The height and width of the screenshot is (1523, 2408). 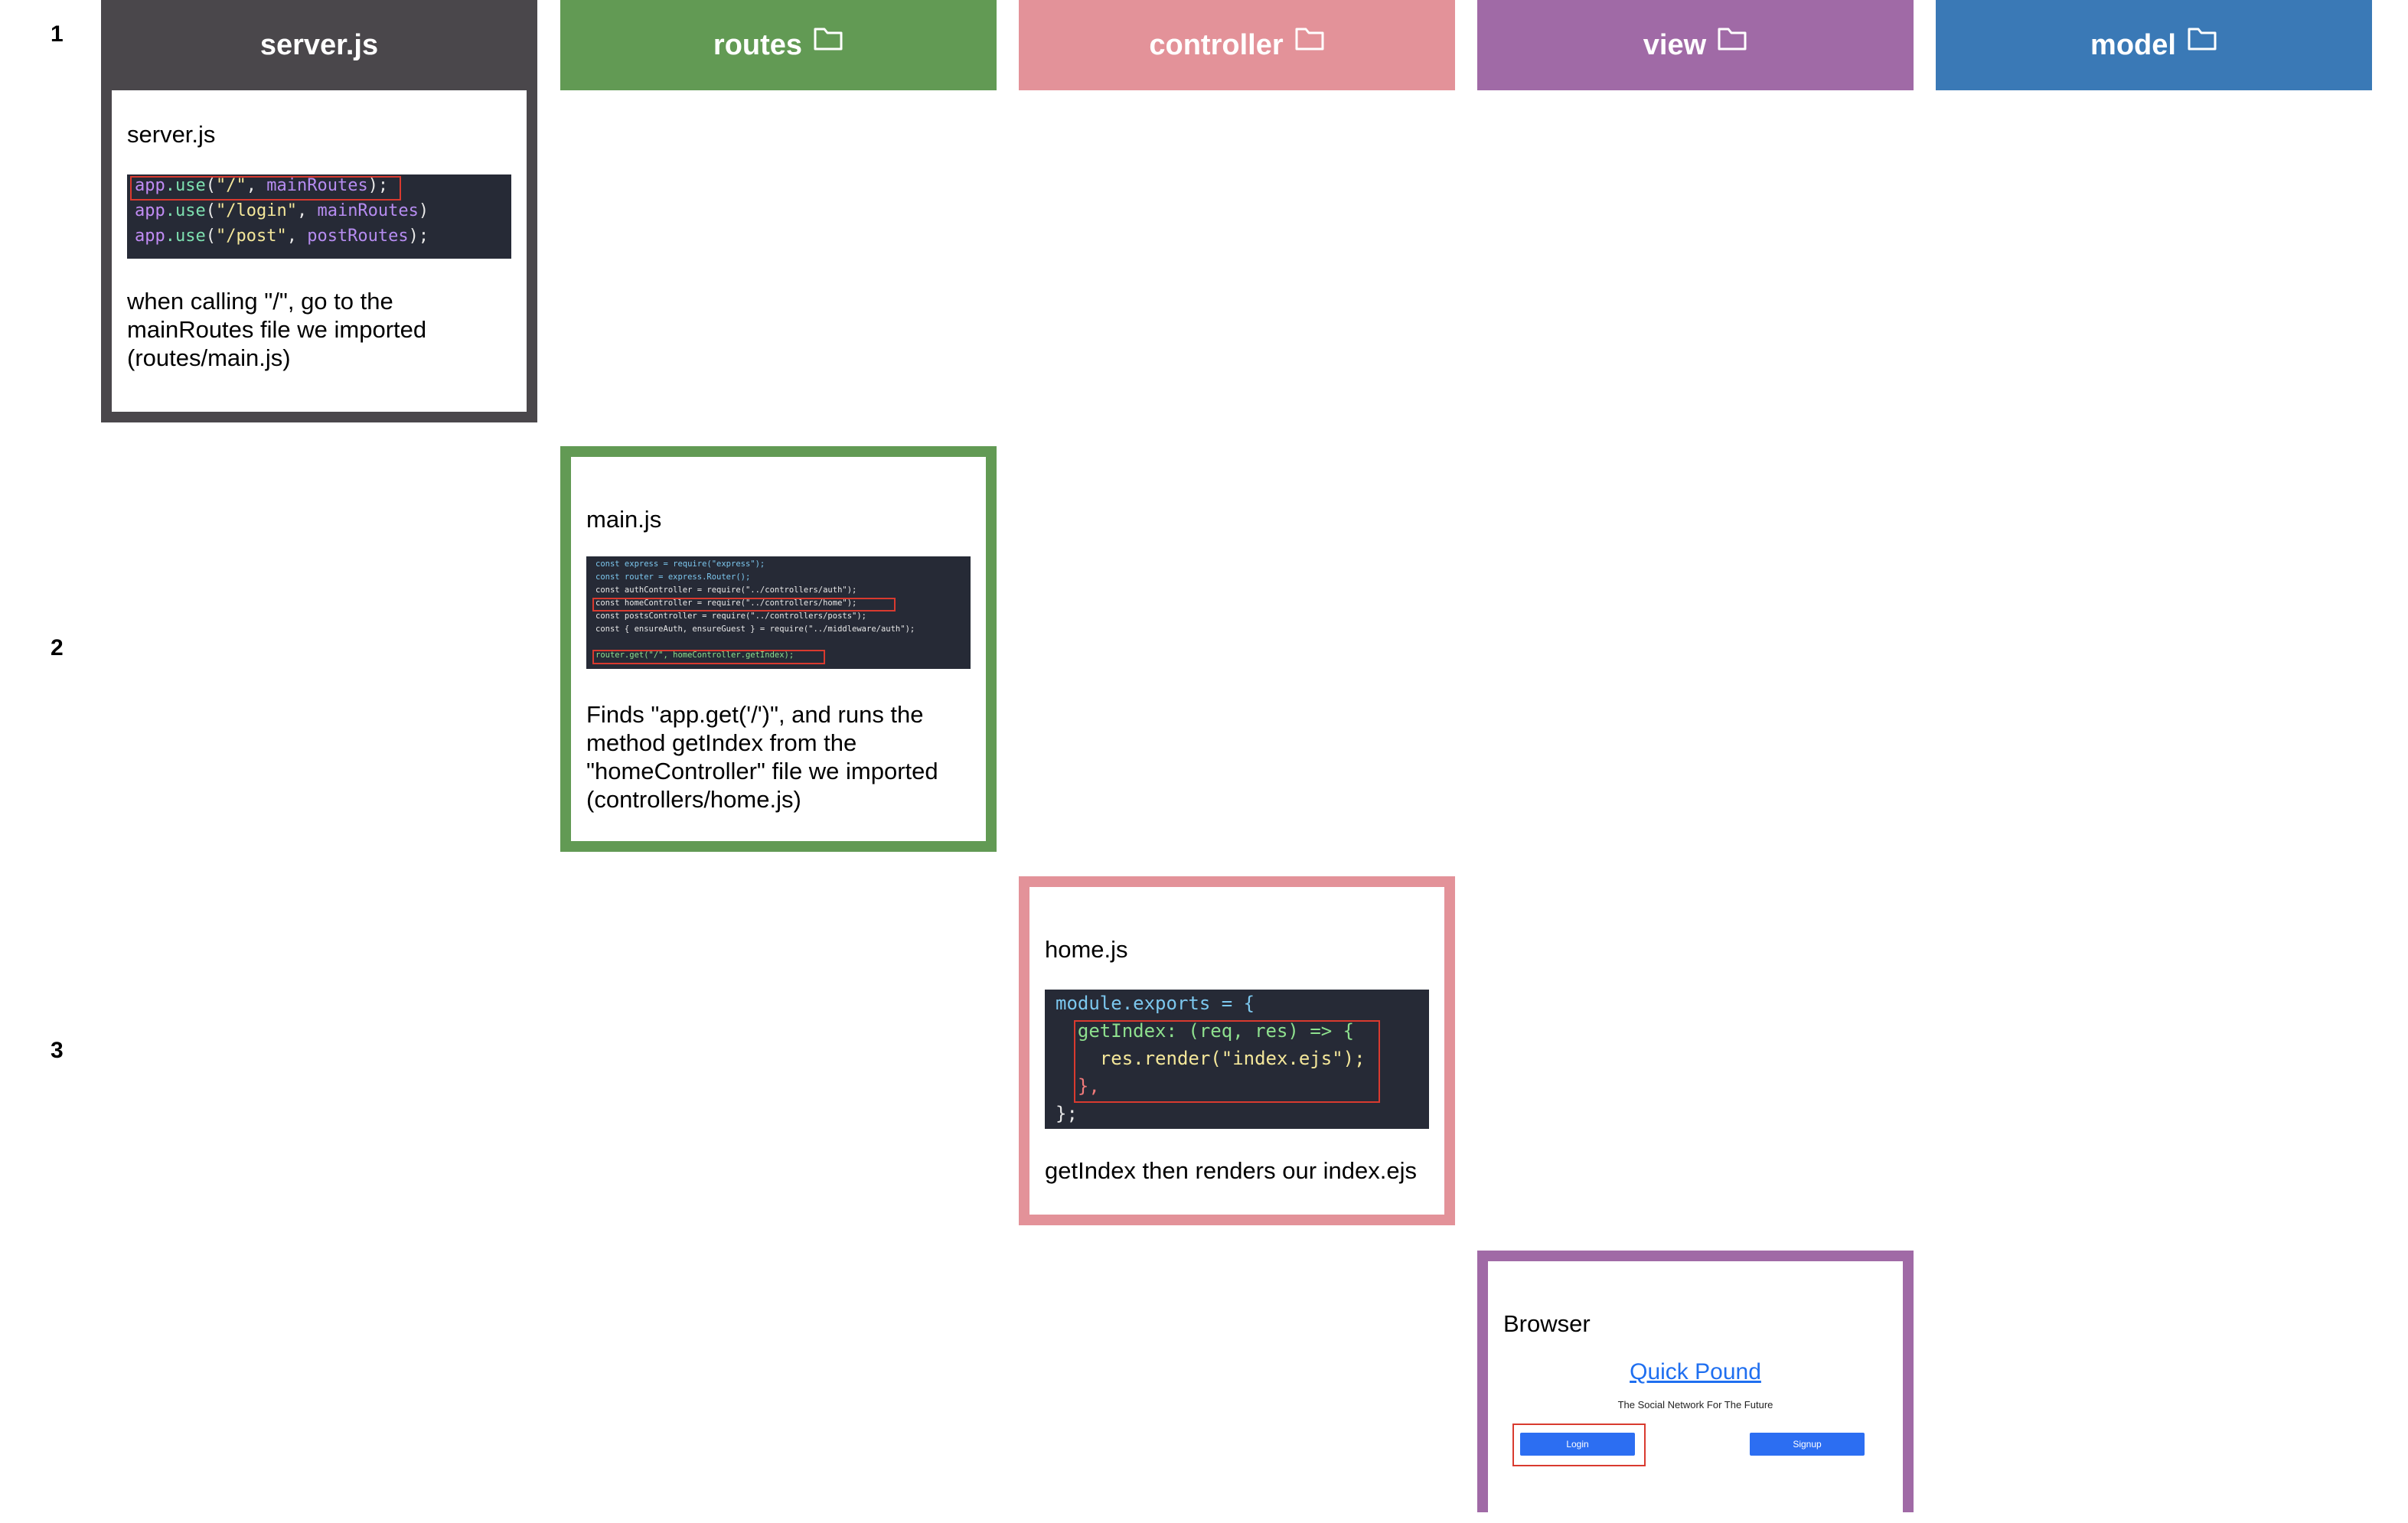 I want to click on code-token: "/post", so click(x=251, y=237).